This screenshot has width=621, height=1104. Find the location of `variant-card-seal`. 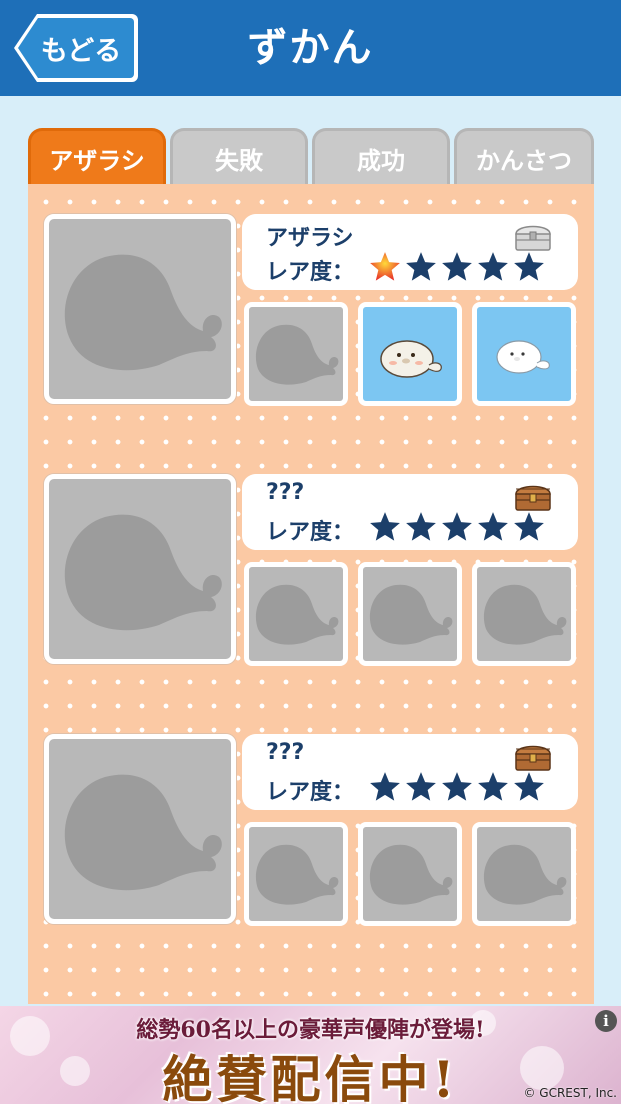

variant-card-seal is located at coordinates (410, 354).